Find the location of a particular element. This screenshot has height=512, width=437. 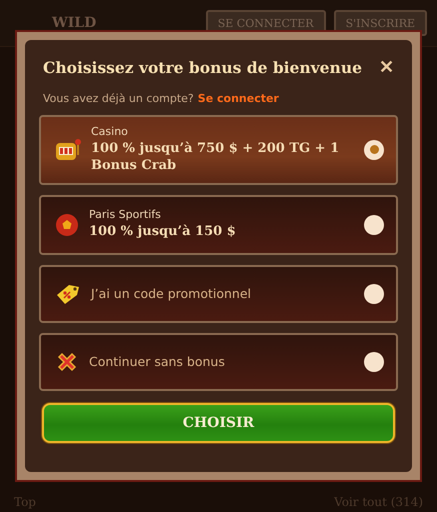

option-category: Casino is located at coordinates (110, 131).